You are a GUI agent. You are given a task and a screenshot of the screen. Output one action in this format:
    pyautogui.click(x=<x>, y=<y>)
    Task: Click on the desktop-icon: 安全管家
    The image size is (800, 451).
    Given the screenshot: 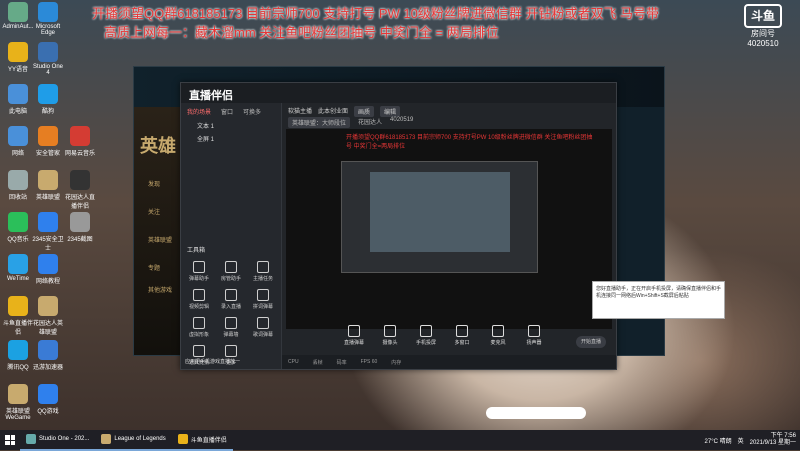 What is the action you would take?
    pyautogui.click(x=48, y=141)
    